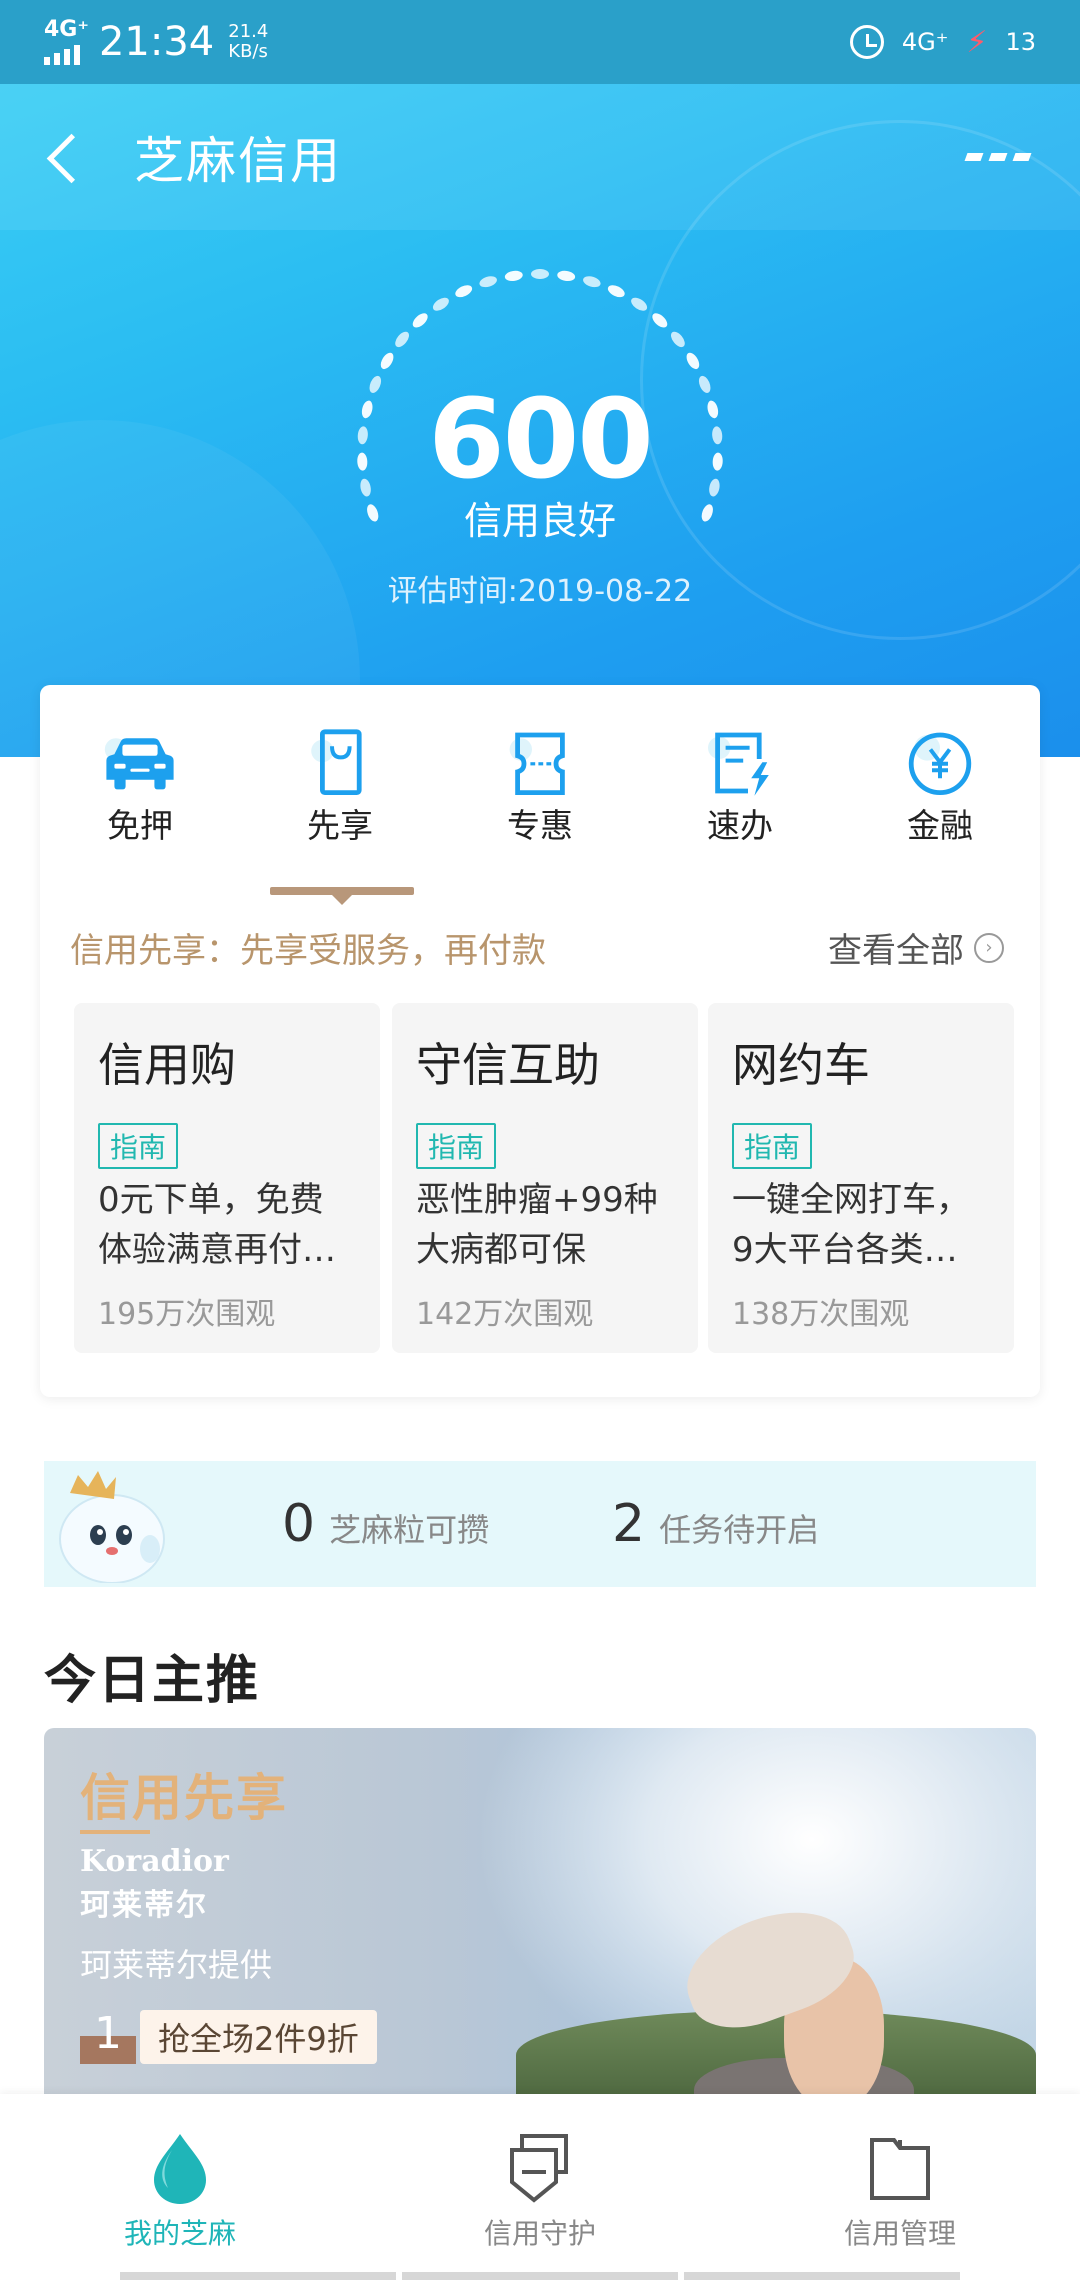 This screenshot has height=2280, width=1080. Describe the element at coordinates (139, 764) in the screenshot. I see `car-icon` at that location.